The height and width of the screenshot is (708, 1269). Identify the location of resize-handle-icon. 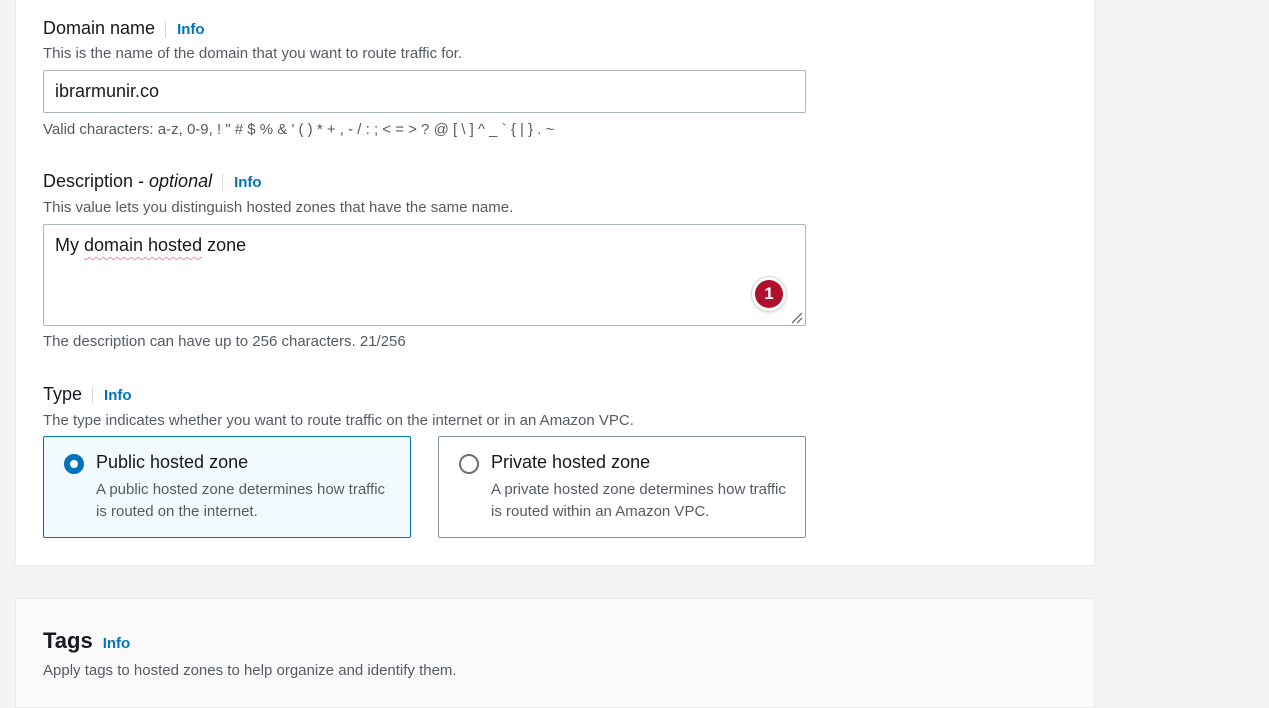
(796, 317).